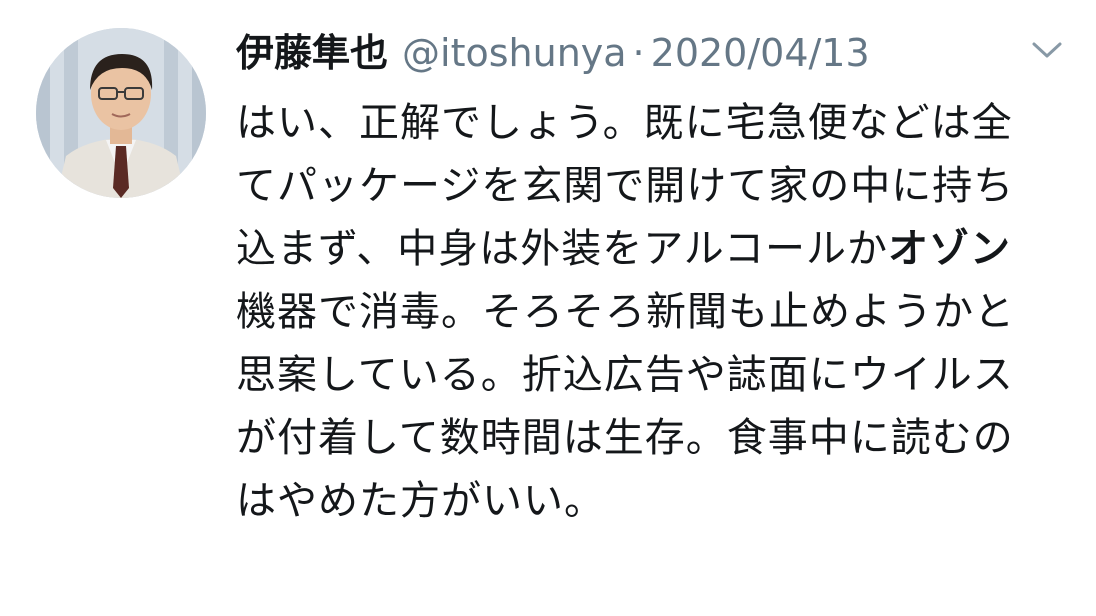  I want to click on tweet-header: 伊藤隼也 @itoshunya · 2020/04/13, so click(646, 50).